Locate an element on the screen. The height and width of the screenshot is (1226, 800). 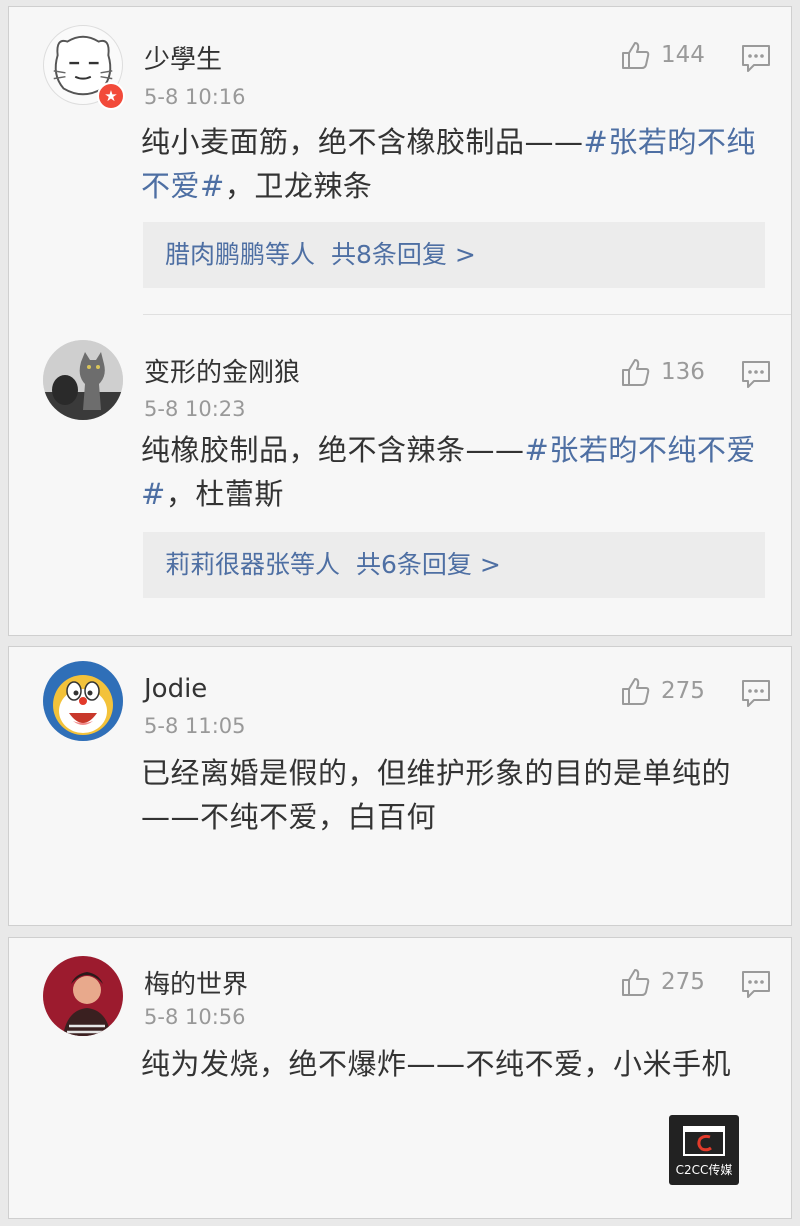
username: 变形的金刚狼 is located at coordinates (222, 370).